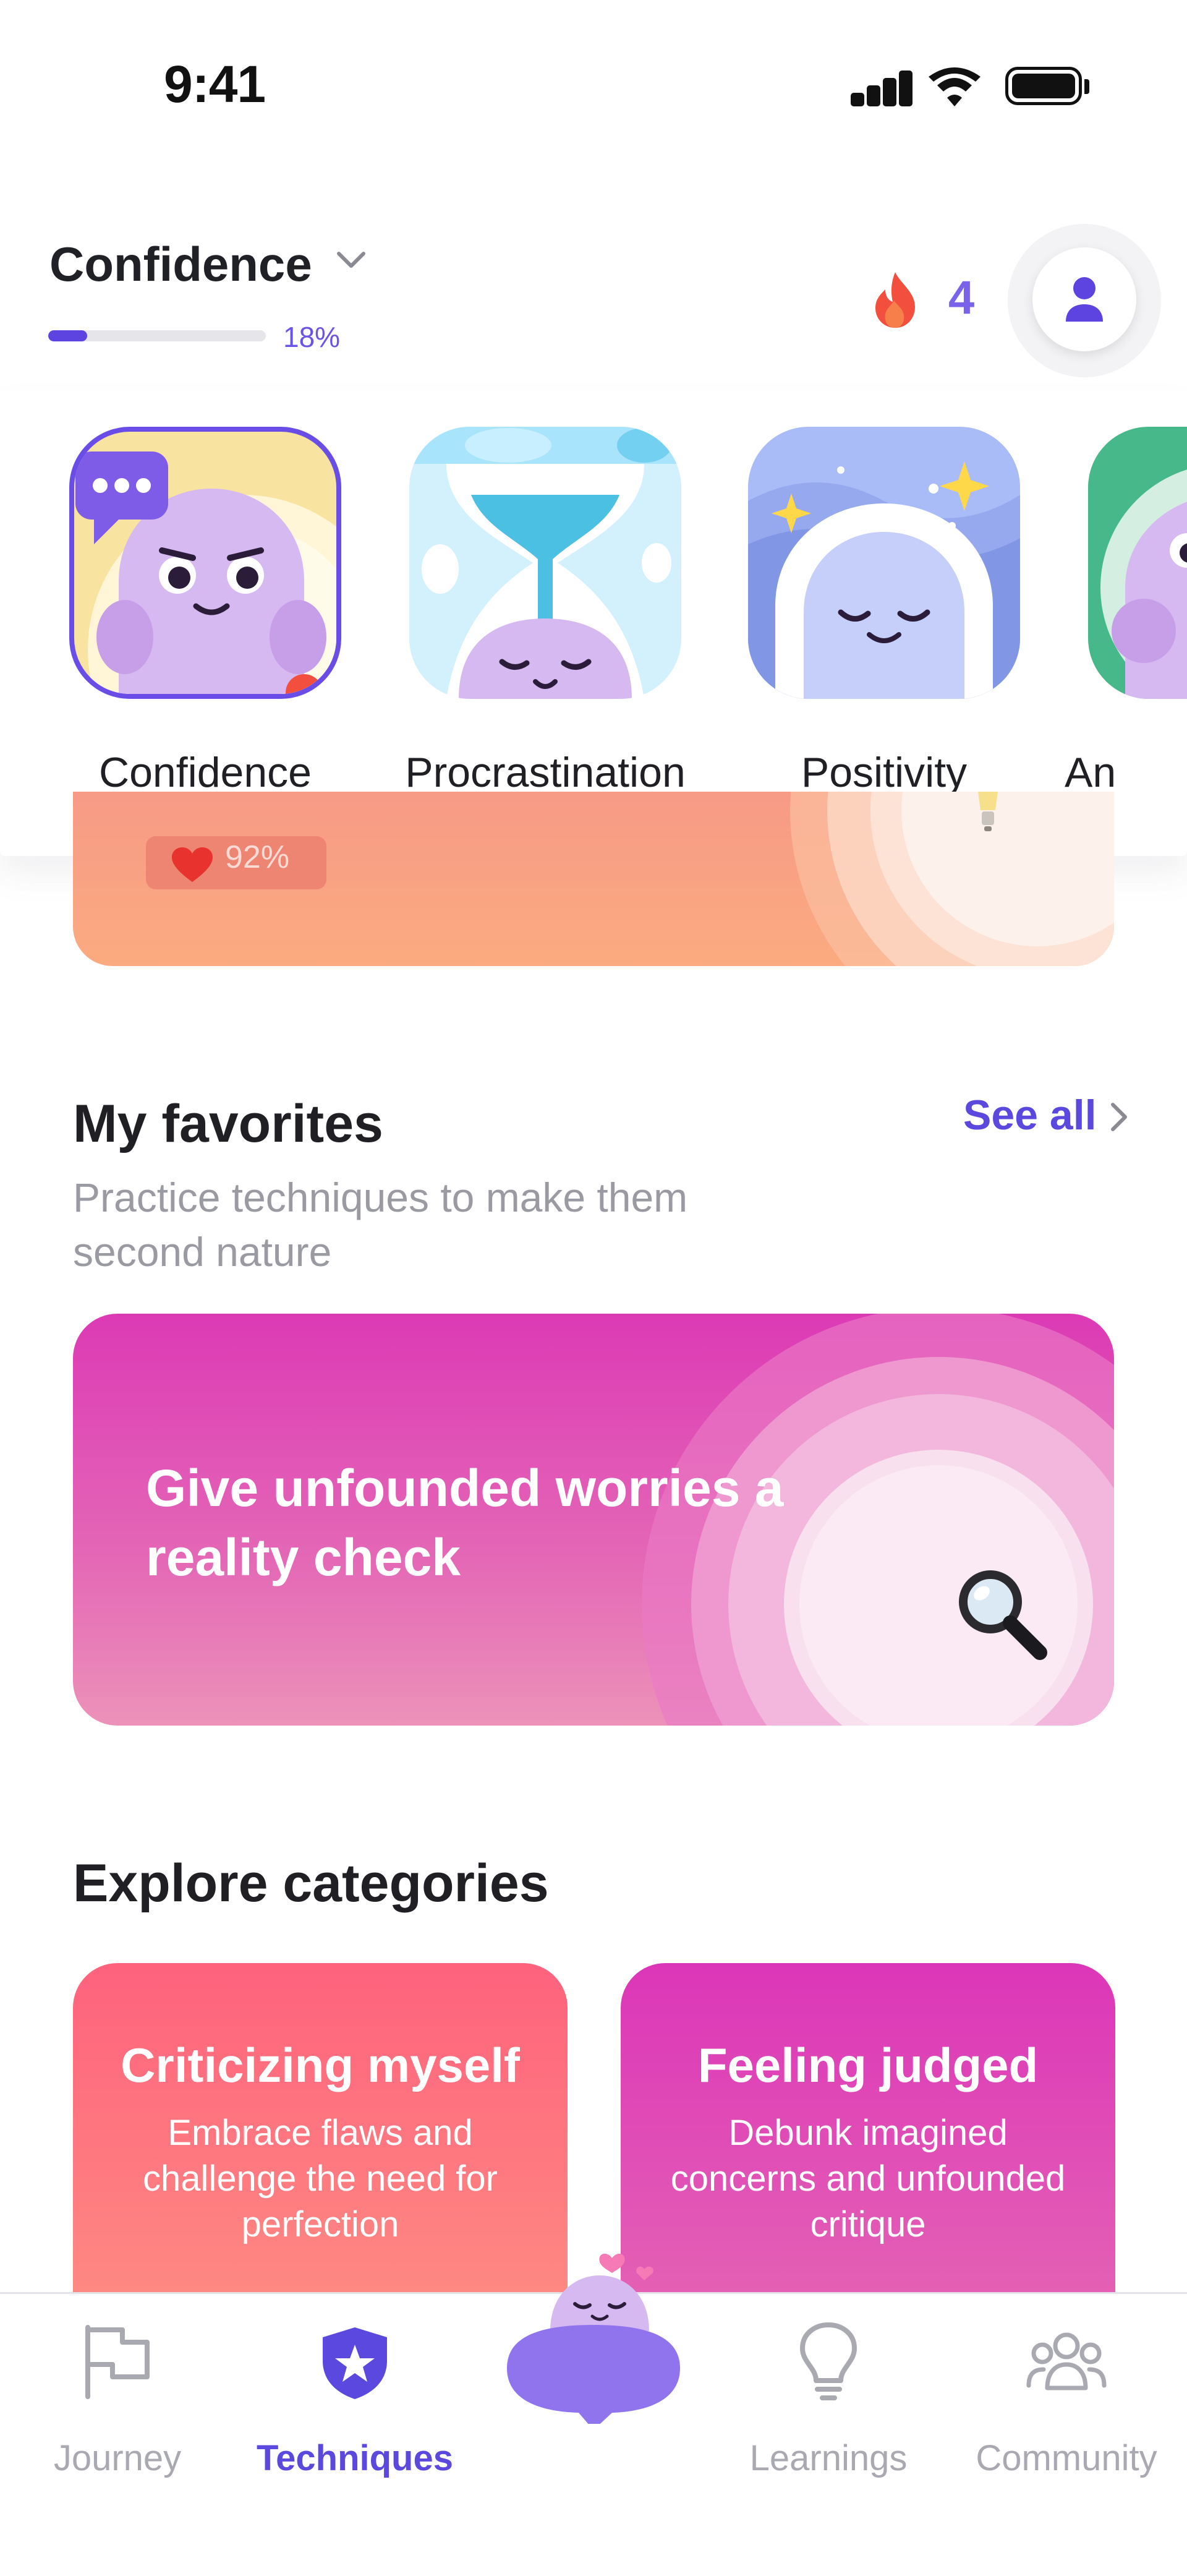 The image size is (1187, 2576). What do you see at coordinates (1003, 1615) in the screenshot?
I see `magnifier-icon` at bounding box center [1003, 1615].